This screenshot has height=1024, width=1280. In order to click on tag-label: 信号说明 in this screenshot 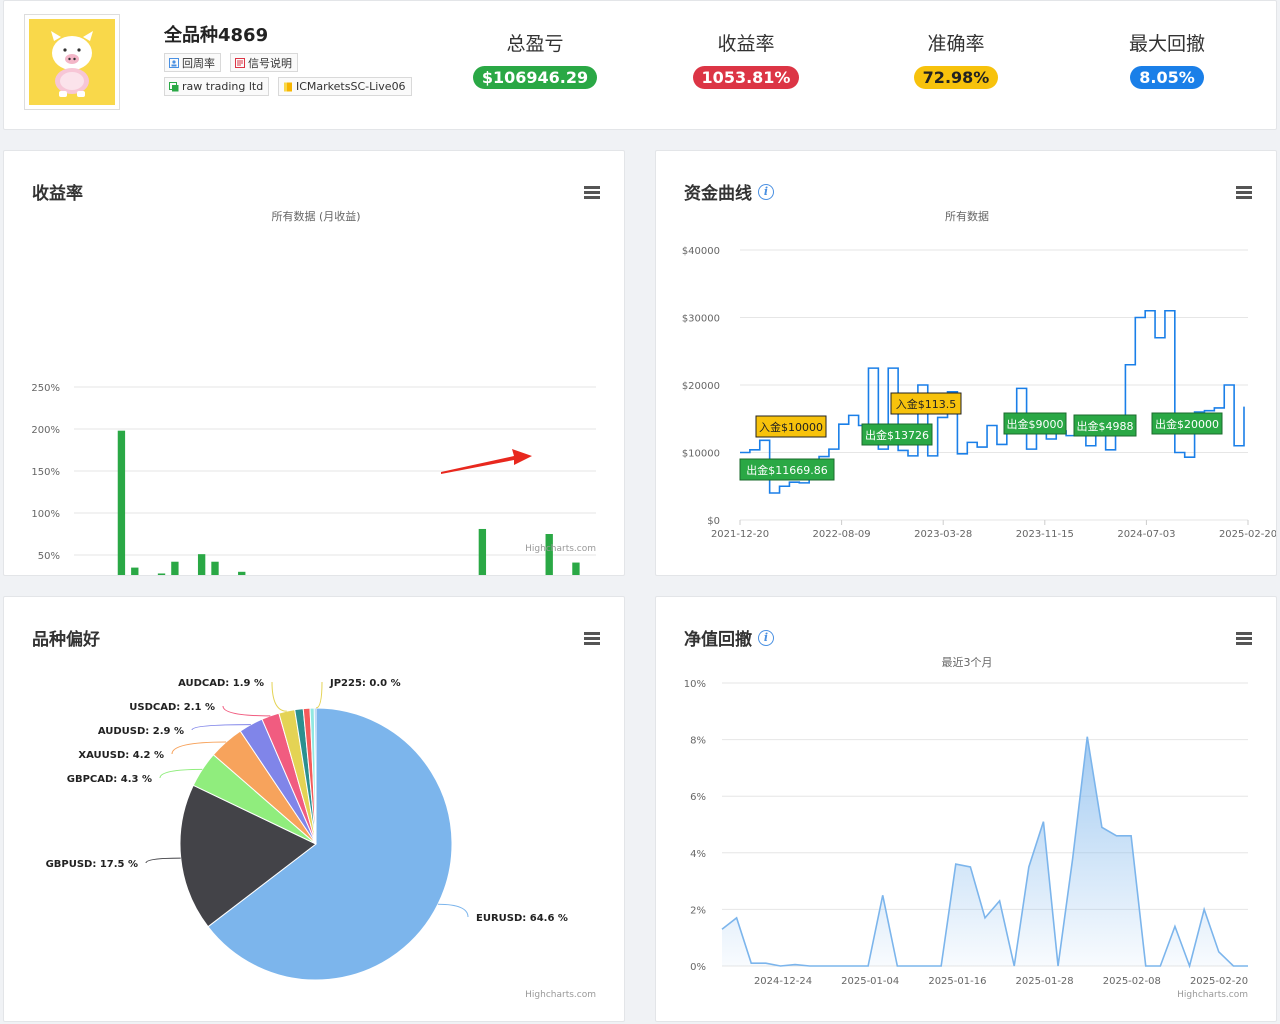, I will do `click(270, 63)`.